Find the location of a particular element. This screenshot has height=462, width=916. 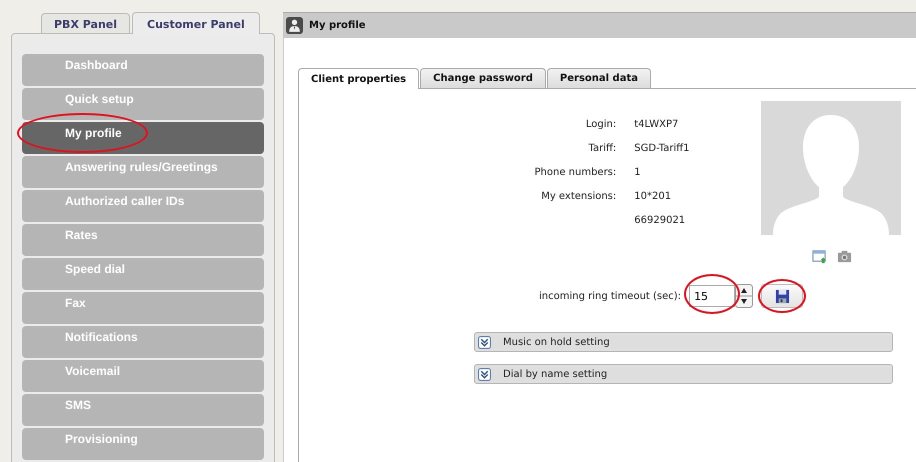

nav-item: Notifications is located at coordinates (143, 342).